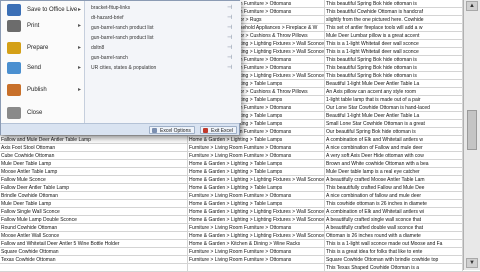 The height and width of the screenshot is (272, 480). Describe the element at coordinates (472, 130) in the screenshot. I see `scroll-thumb` at that location.